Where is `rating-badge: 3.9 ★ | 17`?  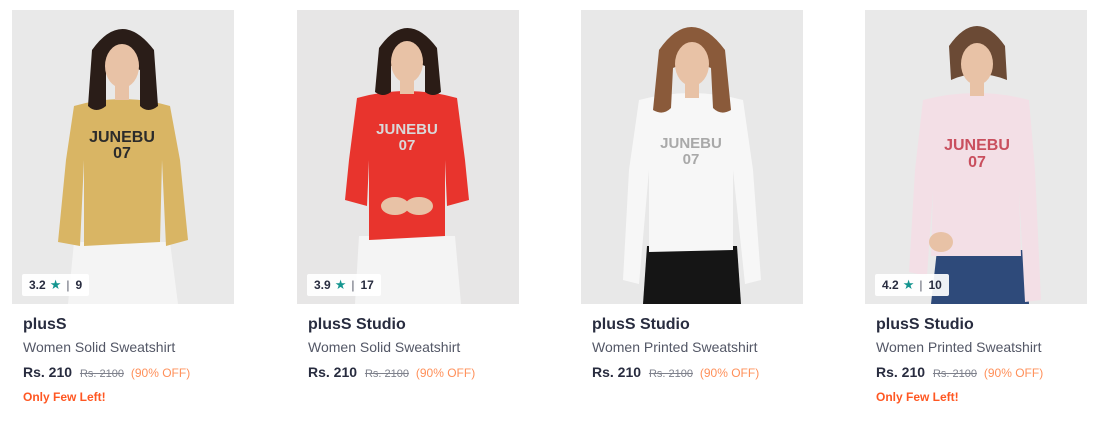 rating-badge: 3.9 ★ | 17 is located at coordinates (344, 285).